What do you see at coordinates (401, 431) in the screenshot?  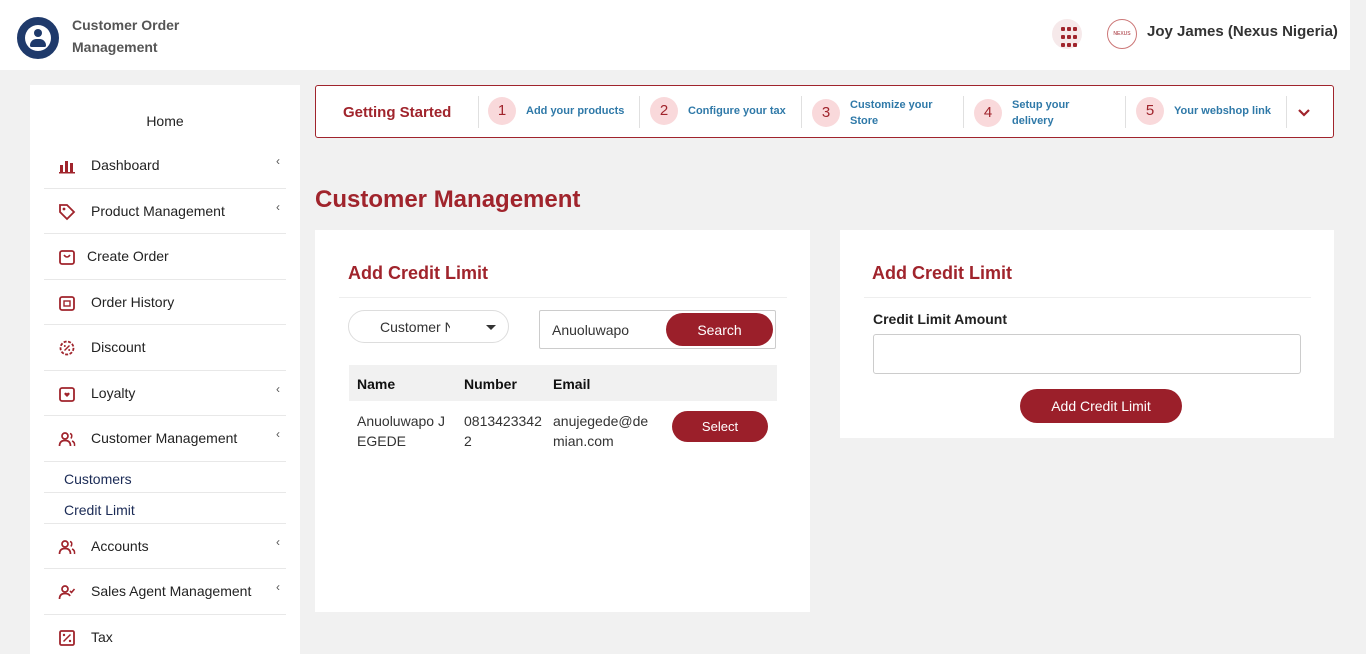 I see `cell-name: Anuoluwapo JEGEDE` at bounding box center [401, 431].